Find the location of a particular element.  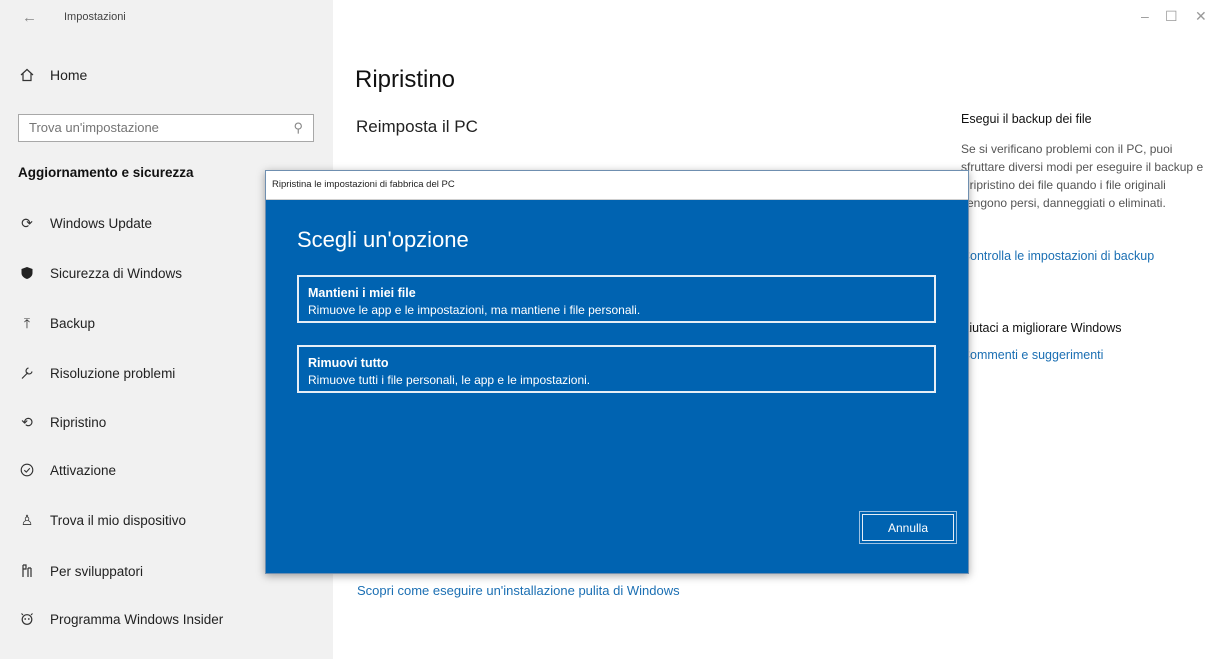

history-icon: ⟲ is located at coordinates (27, 421).